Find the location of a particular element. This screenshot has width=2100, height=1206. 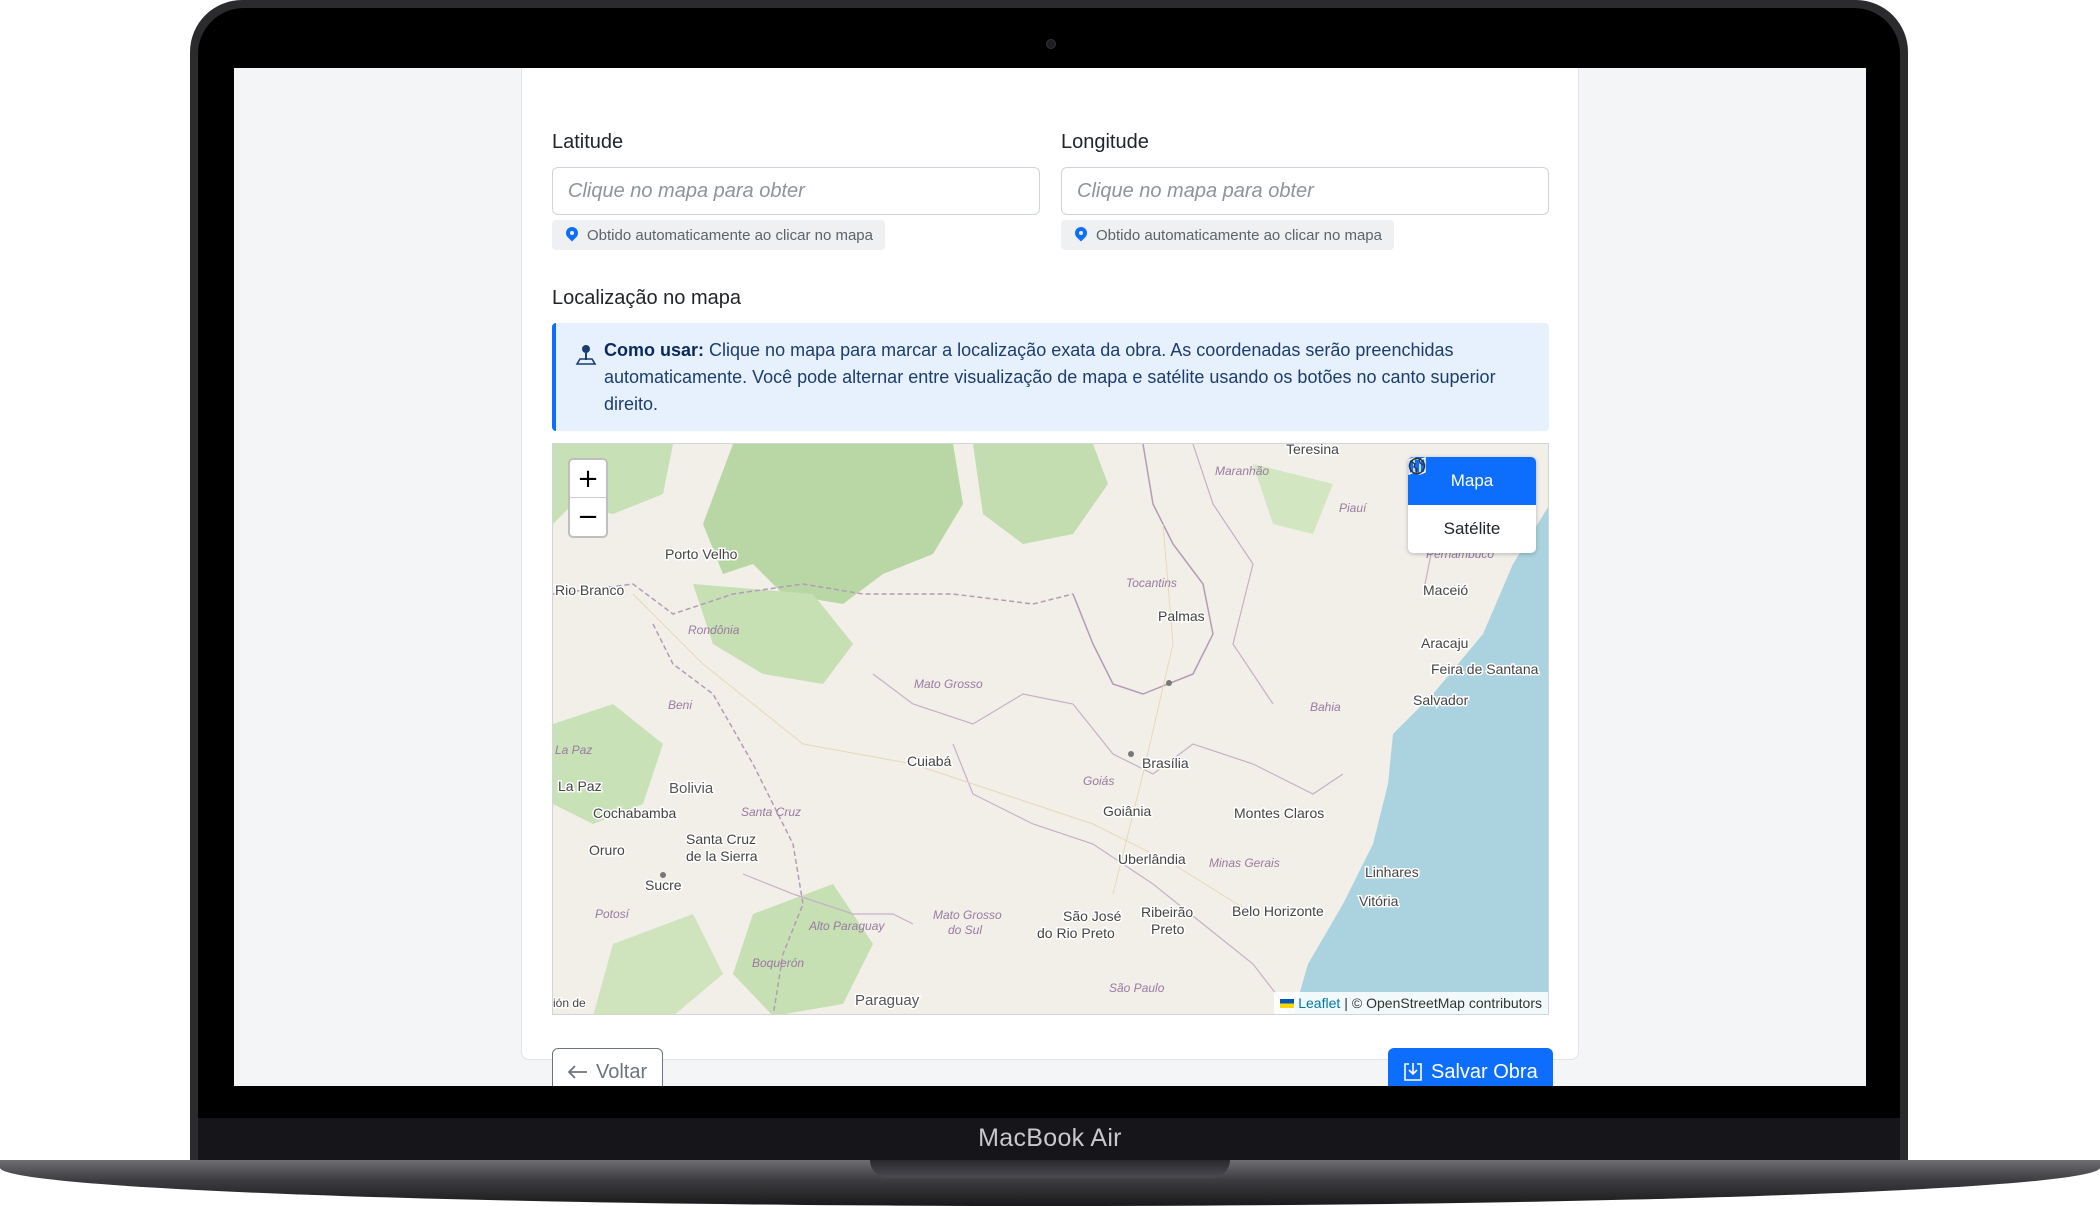

back-button: Voltar is located at coordinates (608, 1067).